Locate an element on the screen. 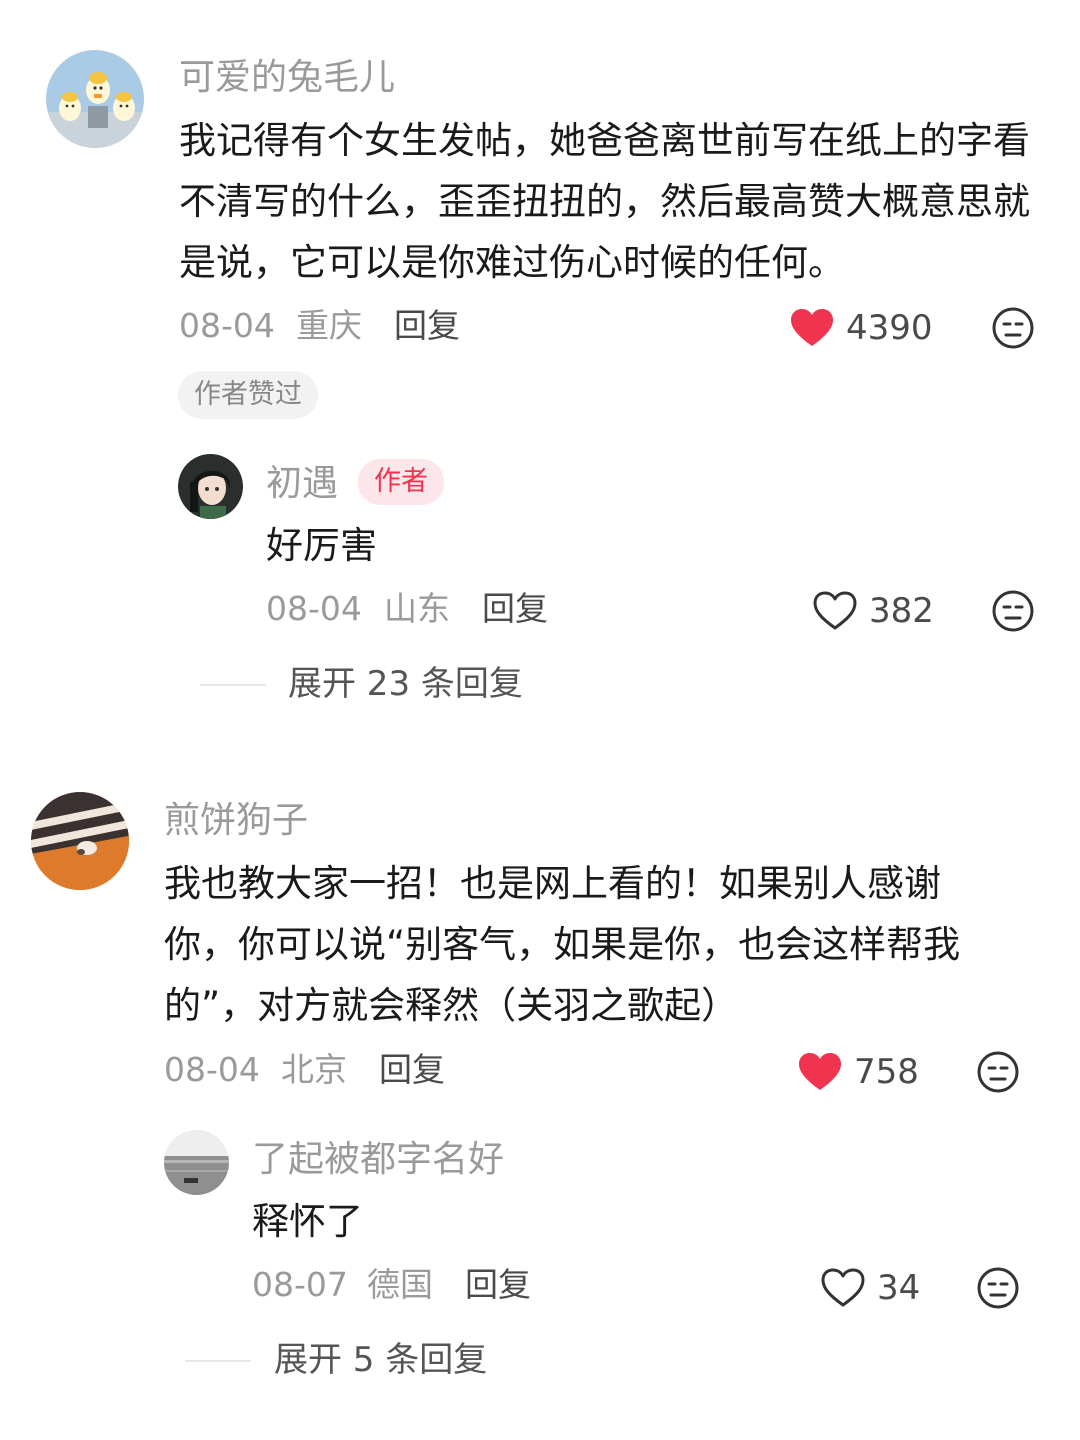 The image size is (1080, 1440). comment-location: 重庆 is located at coordinates (329, 325).